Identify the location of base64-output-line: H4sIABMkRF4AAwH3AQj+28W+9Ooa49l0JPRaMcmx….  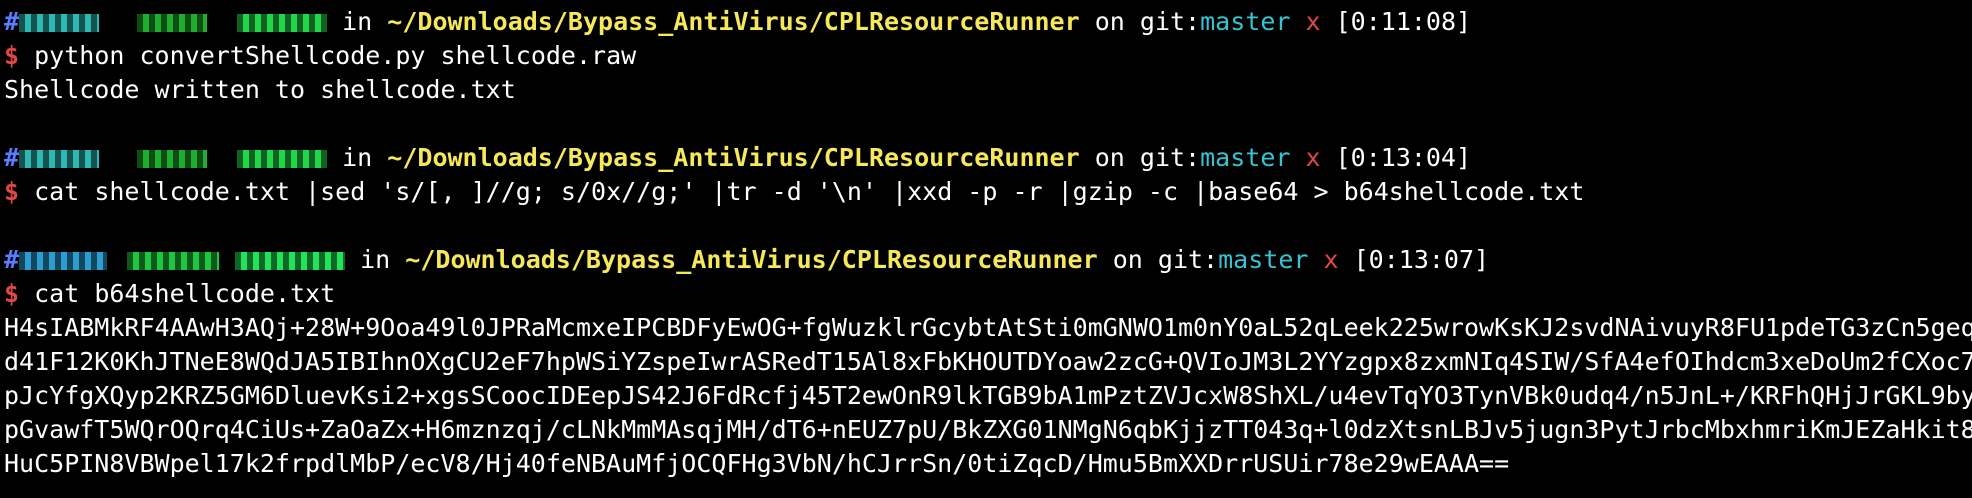
(988, 327).